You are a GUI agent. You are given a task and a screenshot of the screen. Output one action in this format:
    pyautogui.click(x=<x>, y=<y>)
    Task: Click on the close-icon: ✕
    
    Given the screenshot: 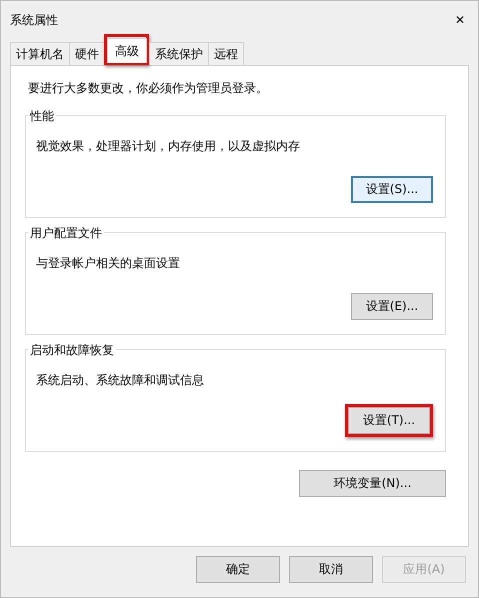 What is the action you would take?
    pyautogui.click(x=460, y=20)
    